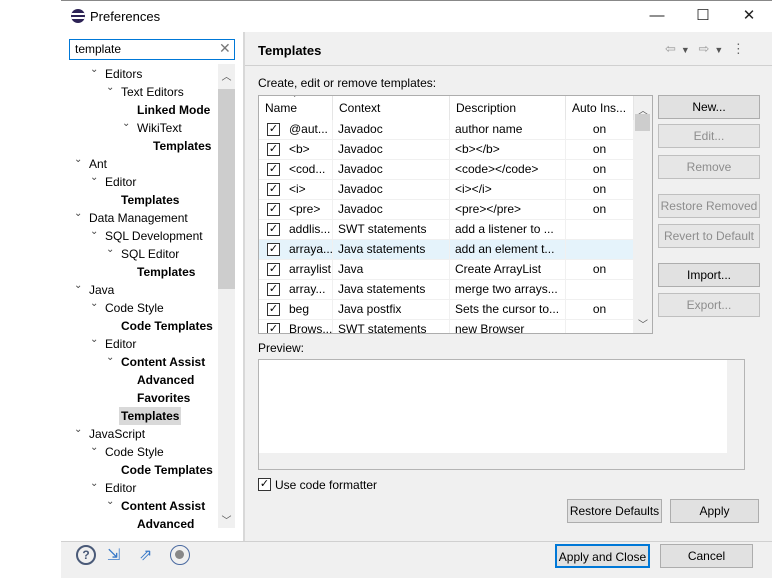 The height and width of the screenshot is (578, 772). What do you see at coordinates (703, 16) in the screenshot?
I see `maximize-button: ☐` at bounding box center [703, 16].